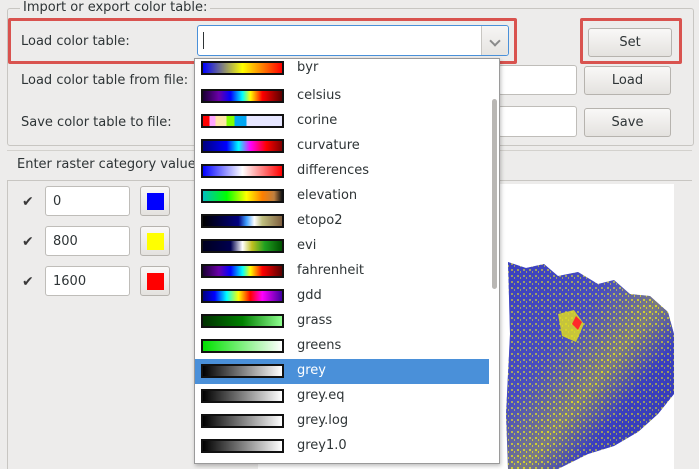 This screenshot has width=699, height=469. Describe the element at coordinates (327, 195) in the screenshot. I see `dropdown-item-label: elevation` at that location.